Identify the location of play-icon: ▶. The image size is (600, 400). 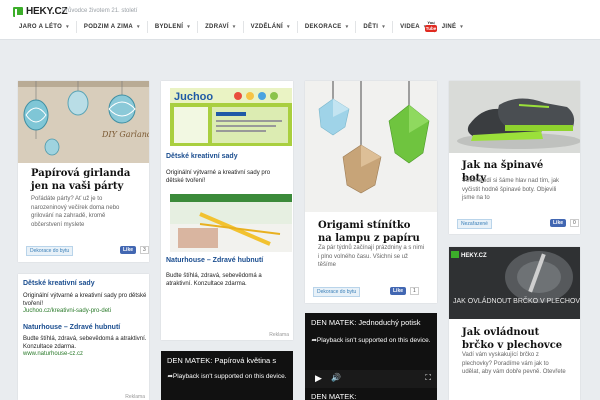
(318, 378).